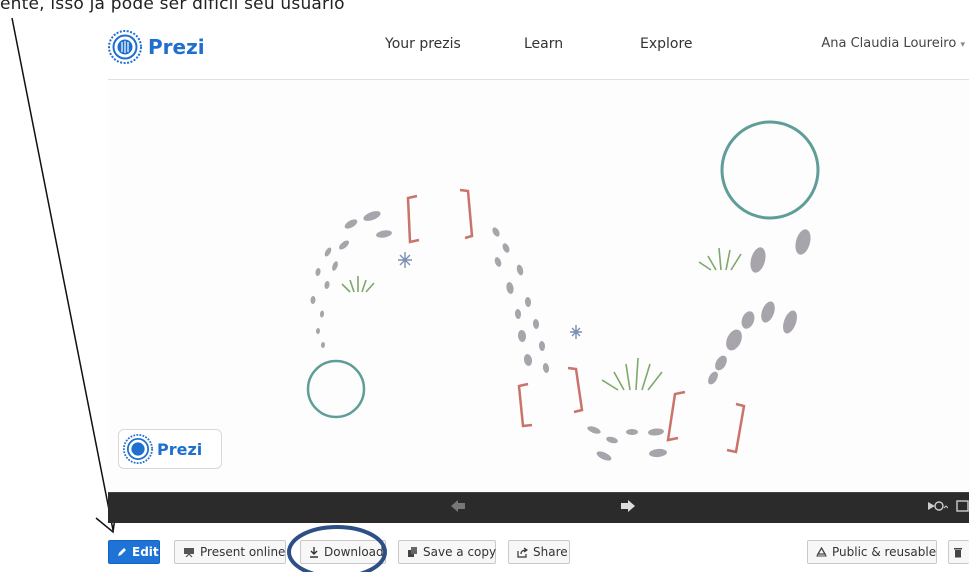 This screenshot has width=969, height=572. I want to click on user-menu: Ana Claudia Loureiro ▾, so click(893, 43).